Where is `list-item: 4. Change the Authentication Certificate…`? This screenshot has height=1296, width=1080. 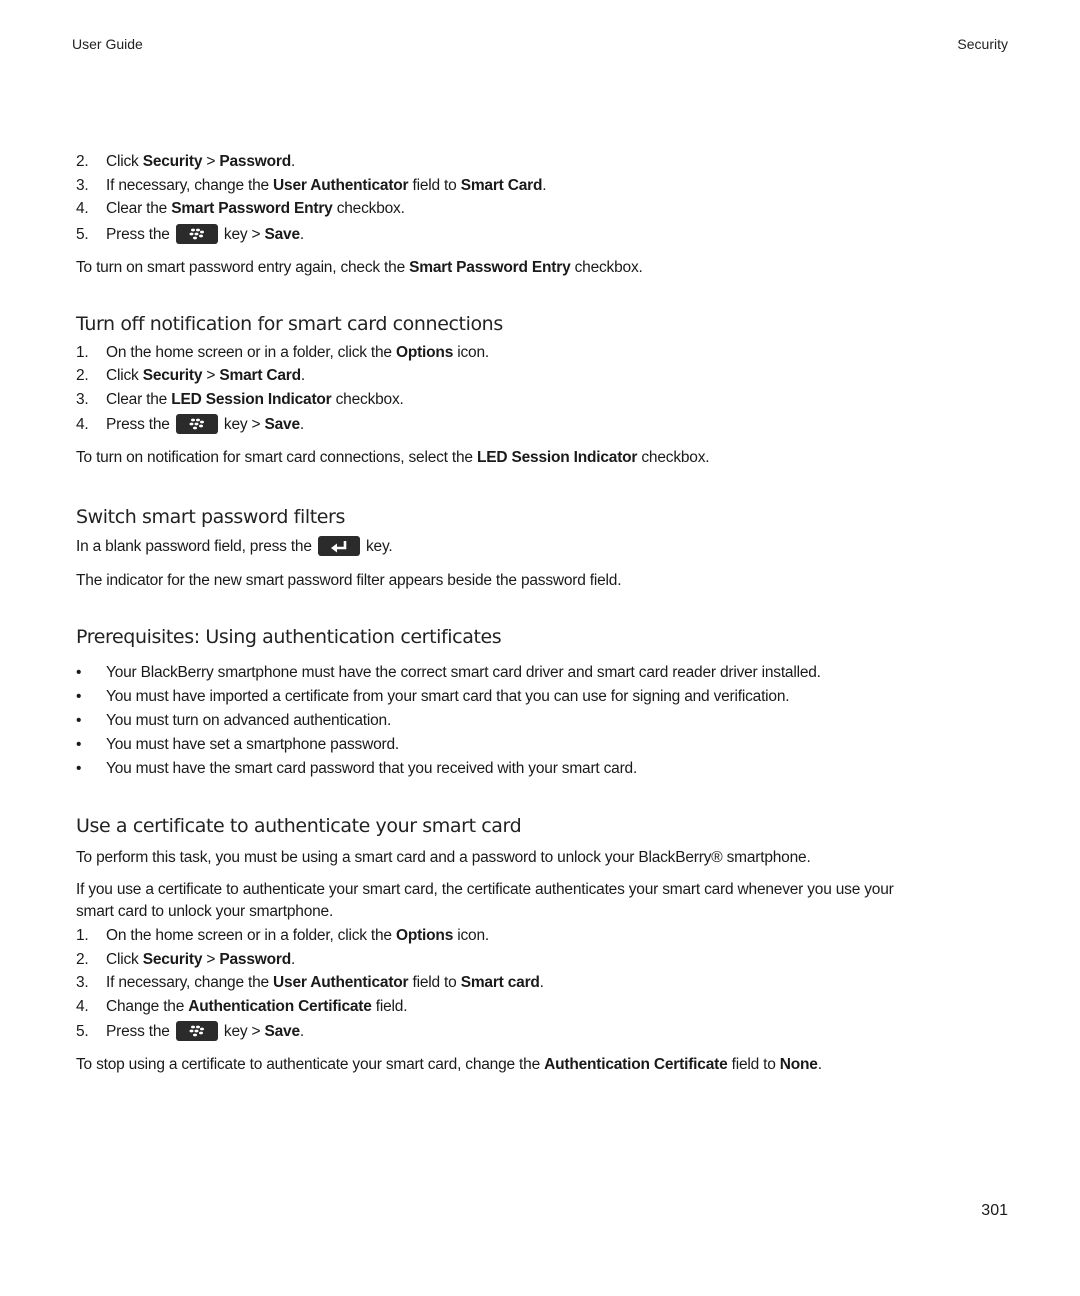
list-item: 4. Change the Authentication Certificate… is located at coordinates (242, 1006).